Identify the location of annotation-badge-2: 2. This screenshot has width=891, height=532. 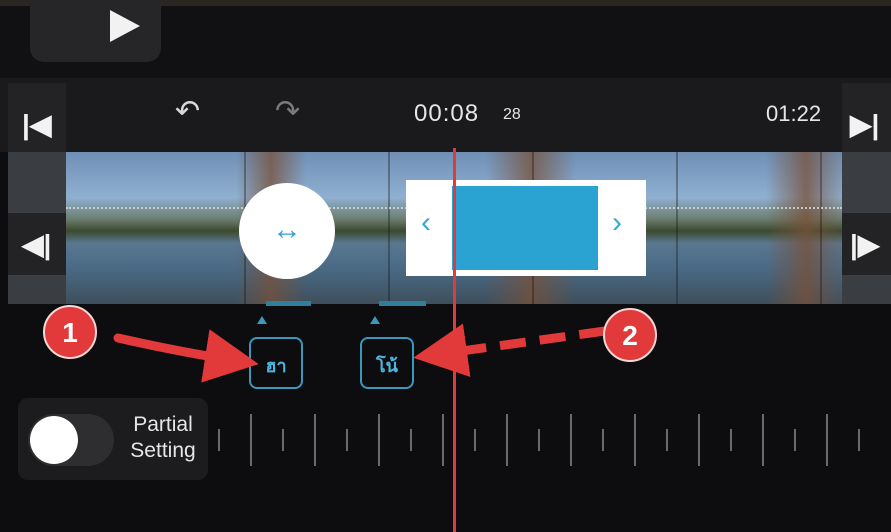
(630, 335).